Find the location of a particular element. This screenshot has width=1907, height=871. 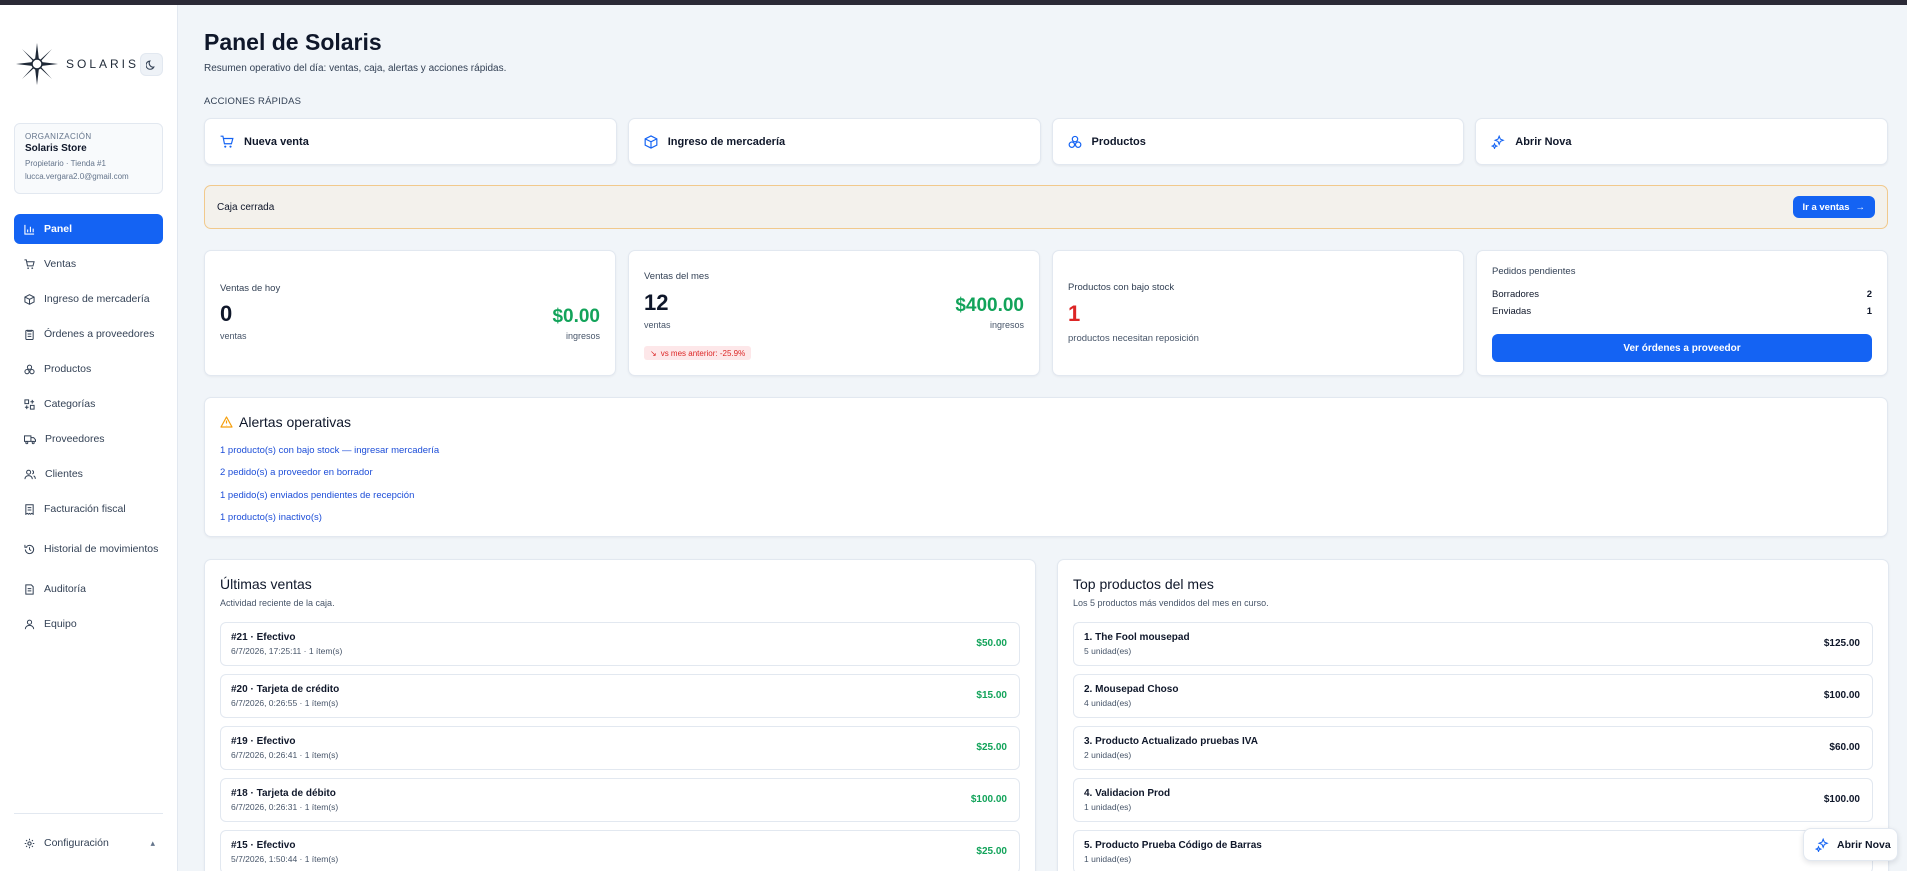

product-title: 4. Validacion Prod is located at coordinates (1127, 793).